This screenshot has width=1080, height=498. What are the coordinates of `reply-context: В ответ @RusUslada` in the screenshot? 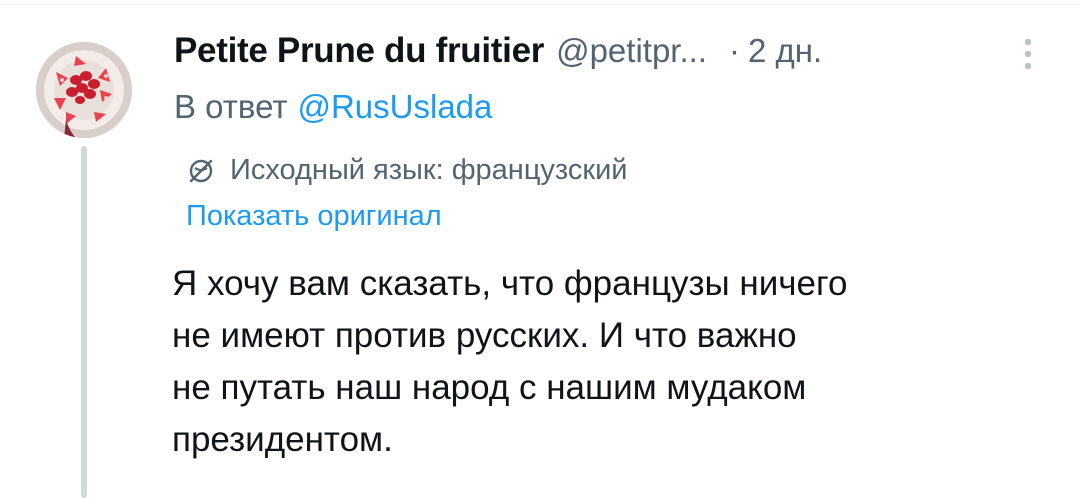 It's located at (333, 107).